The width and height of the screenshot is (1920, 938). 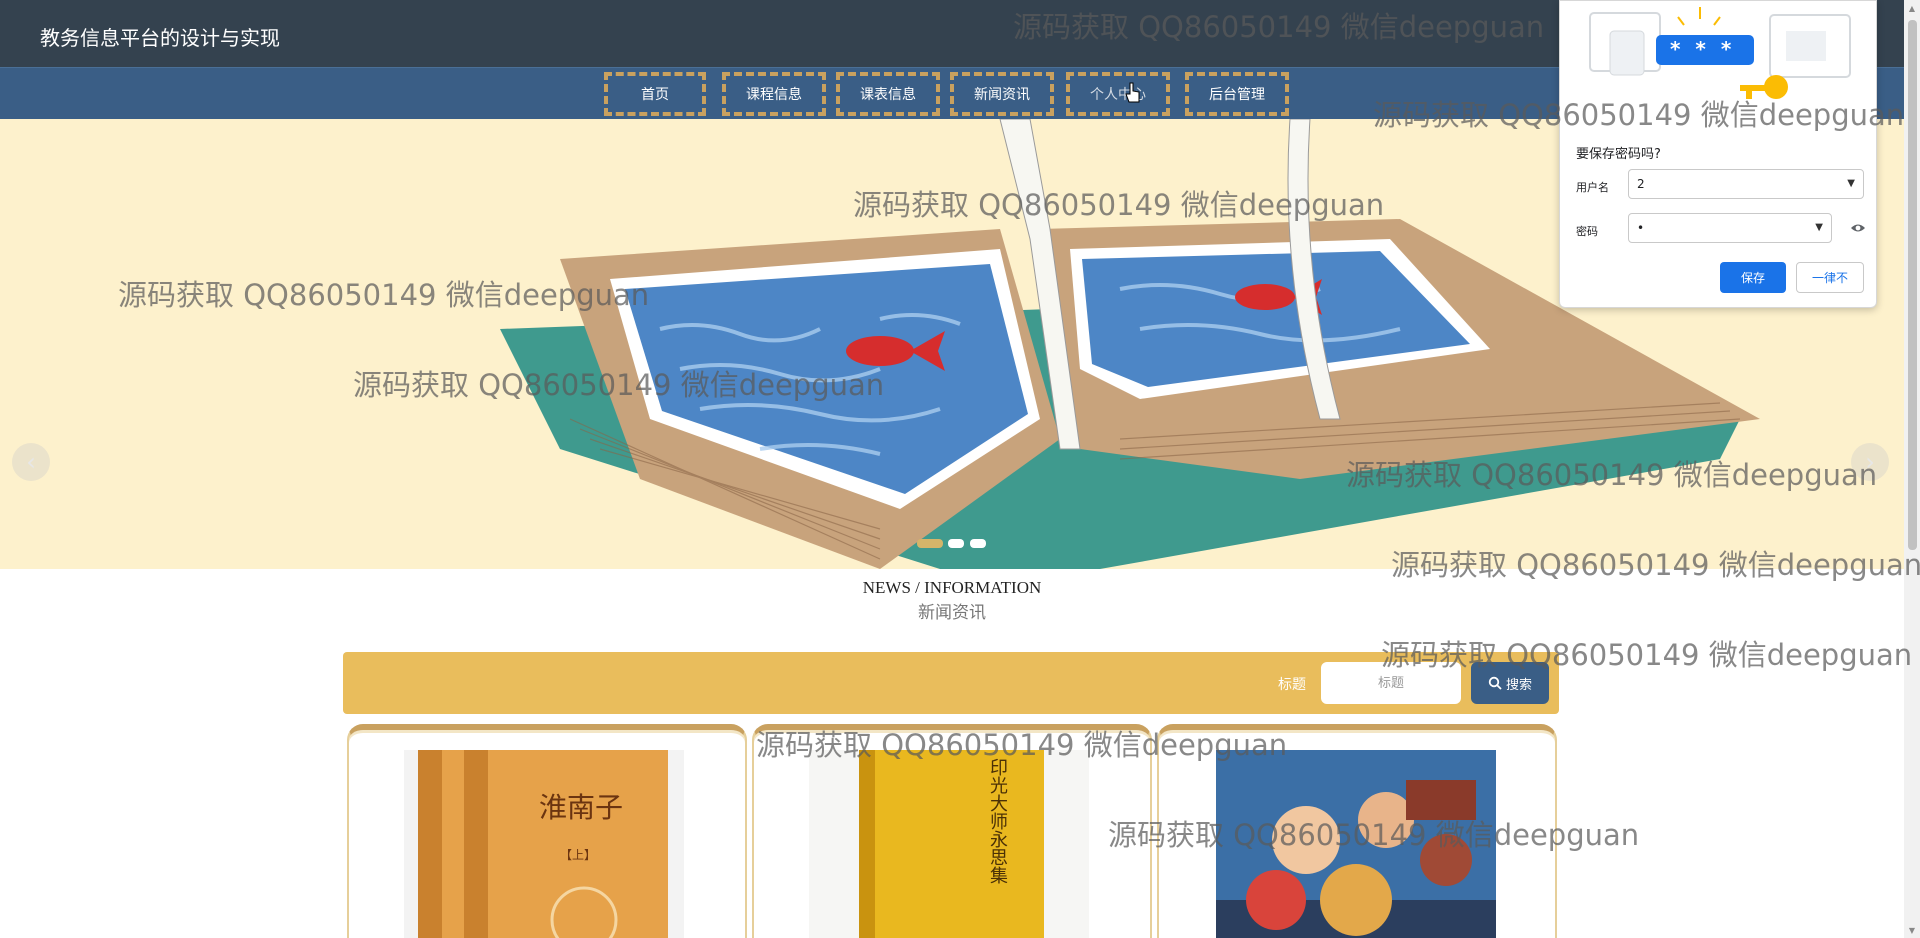 What do you see at coordinates (160, 38) in the screenshot?
I see `site-title: 教务信息平台的设计与实现` at bounding box center [160, 38].